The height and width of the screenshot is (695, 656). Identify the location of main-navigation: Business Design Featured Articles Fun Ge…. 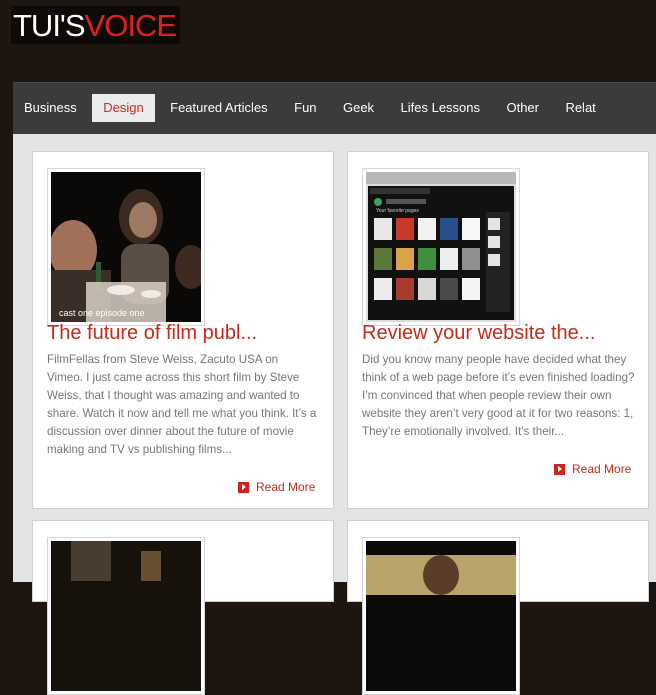
(334, 108).